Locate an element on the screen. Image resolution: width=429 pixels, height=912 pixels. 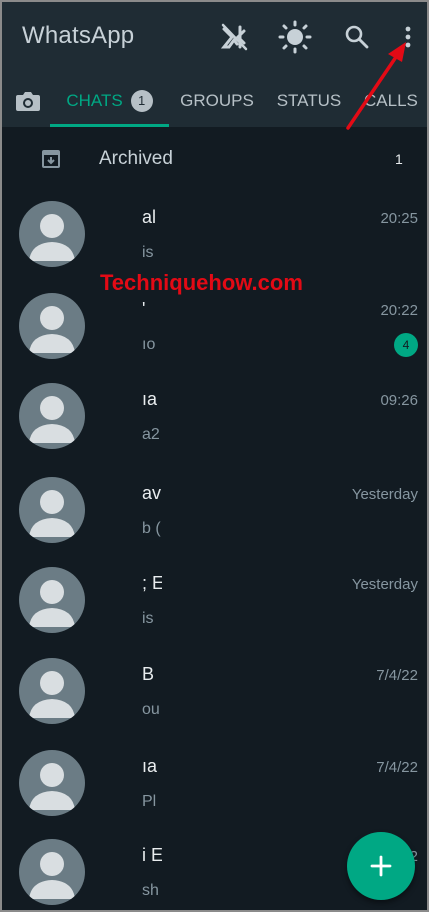
chat-row: ıa Pl 7/4/22 is located at coordinates (214, 792).